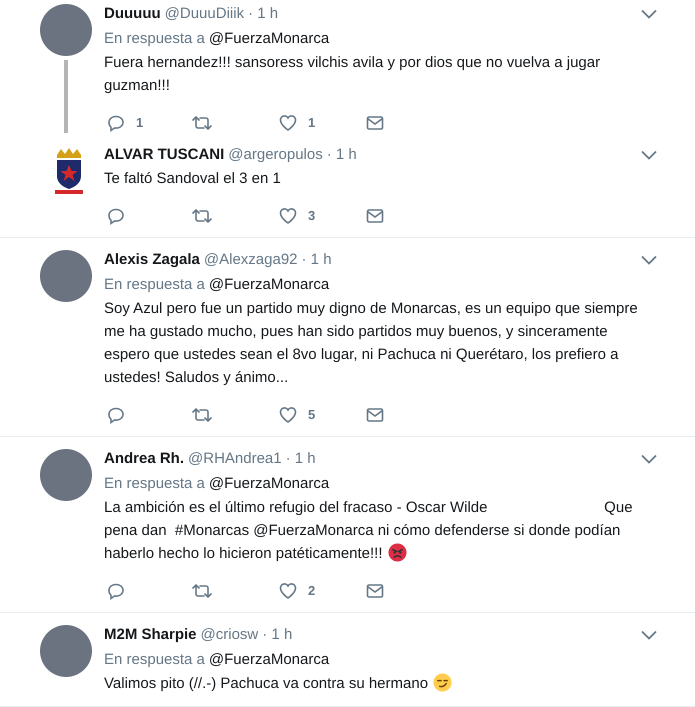  Describe the element at coordinates (251, 260) in the screenshot. I see `user-handle: @Alexzaga92` at that location.